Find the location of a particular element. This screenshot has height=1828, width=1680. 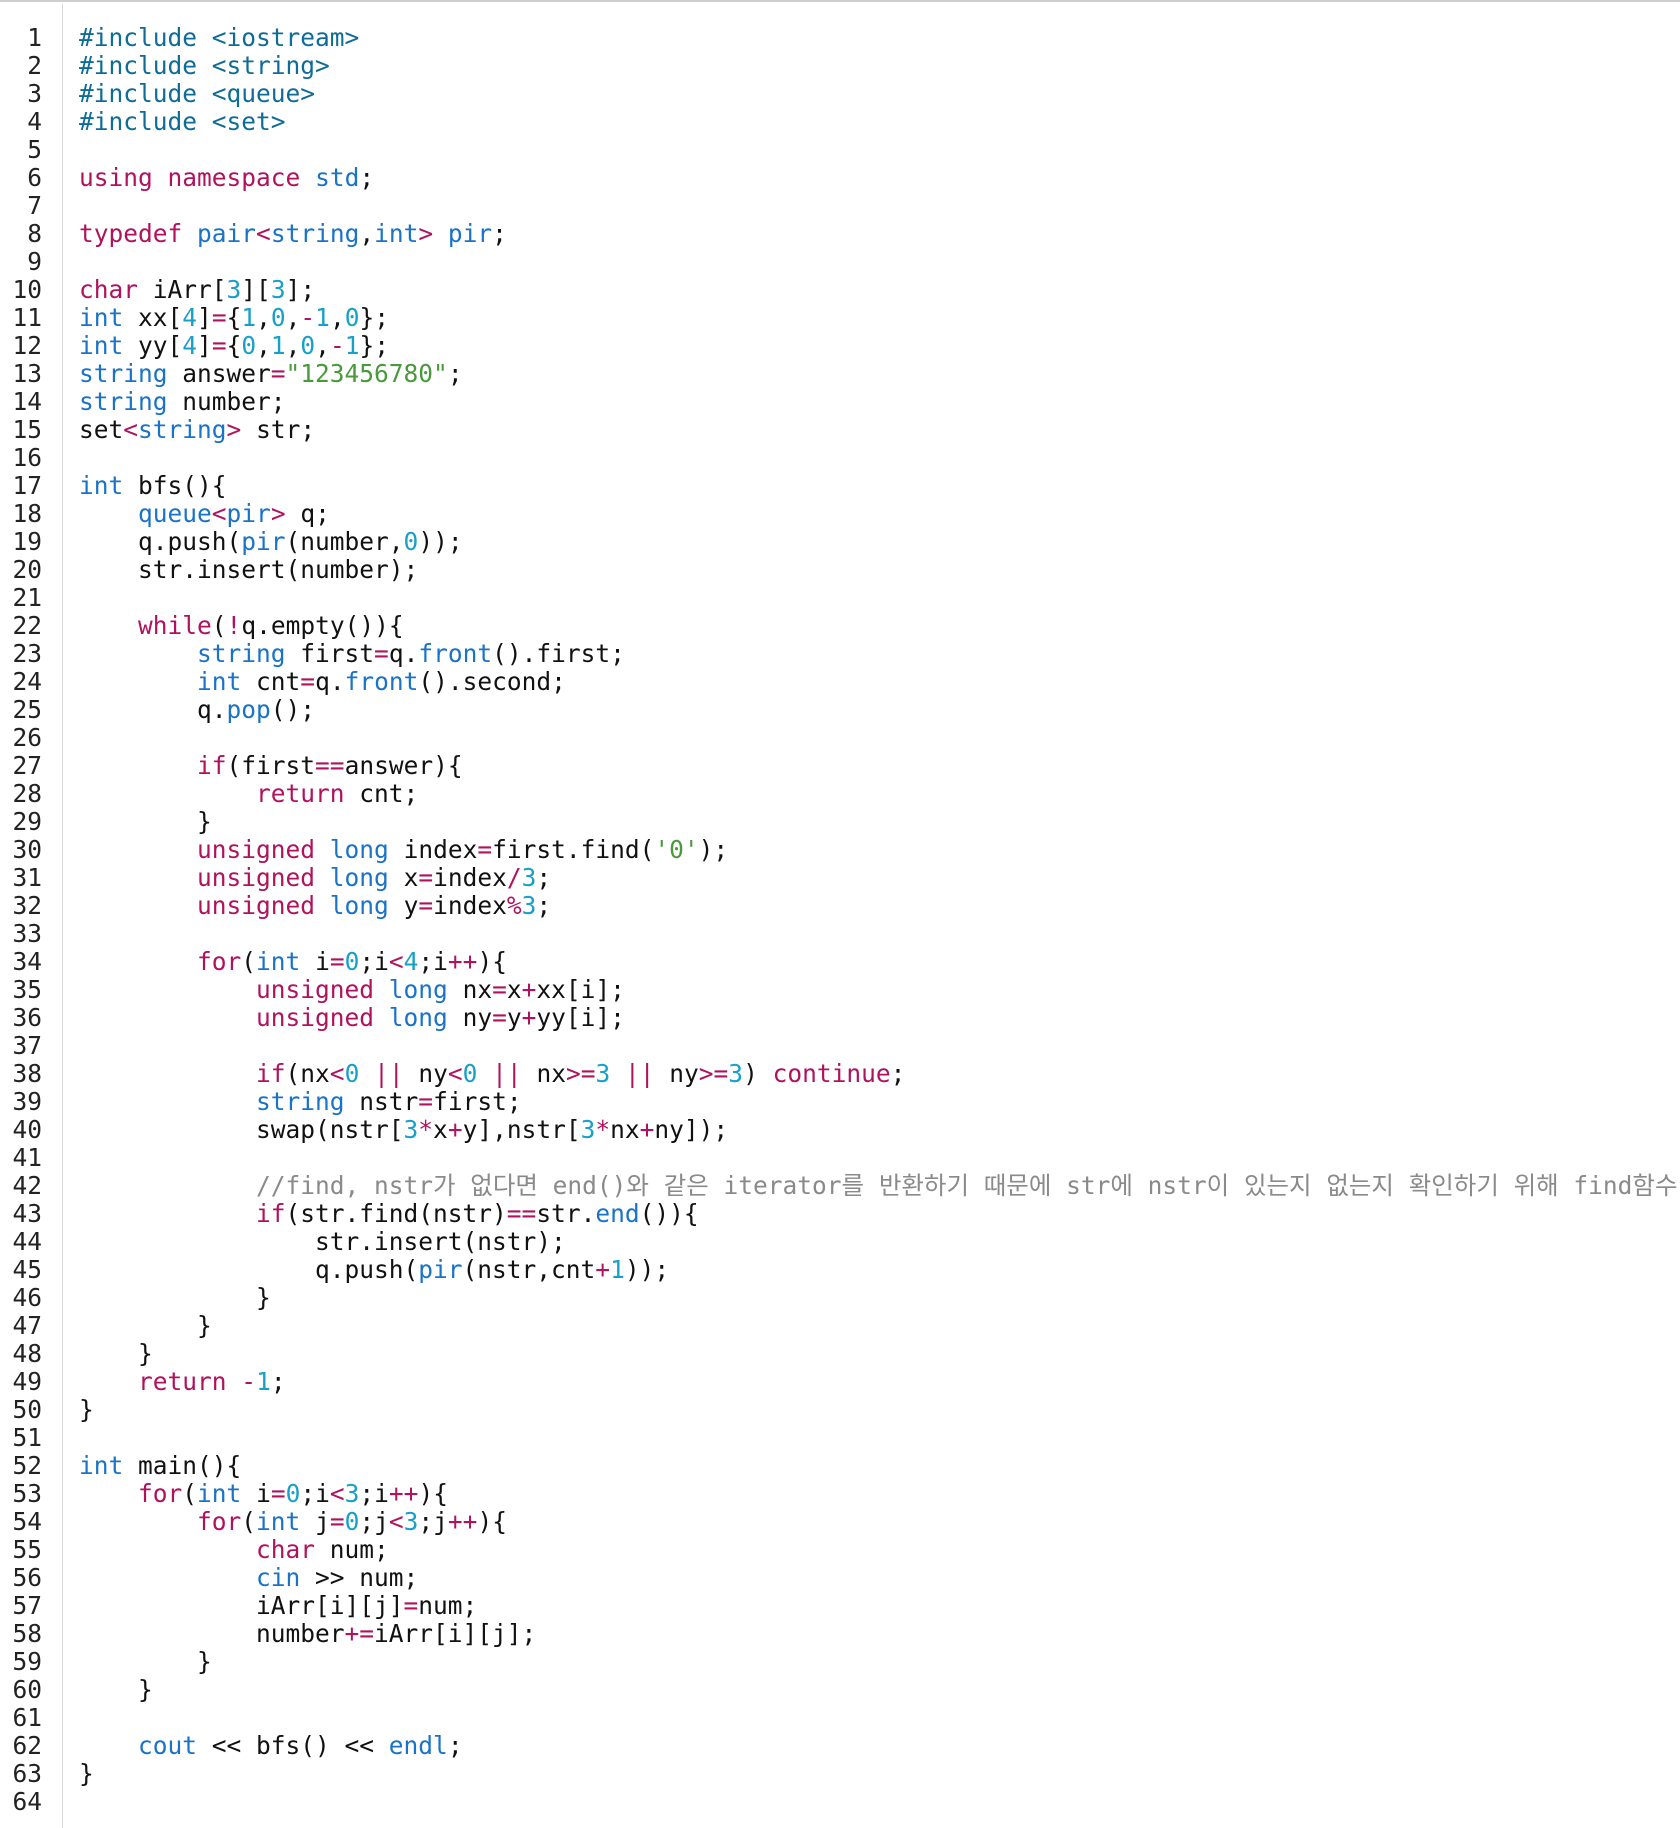

line-number: 39 is located at coordinates (27, 1101).